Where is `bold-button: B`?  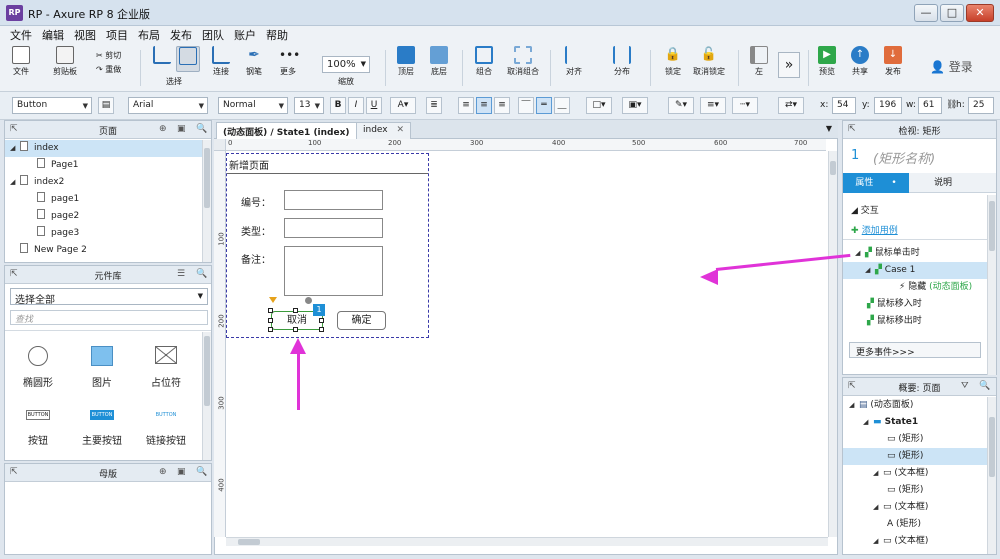 bold-button: B is located at coordinates (338, 105).